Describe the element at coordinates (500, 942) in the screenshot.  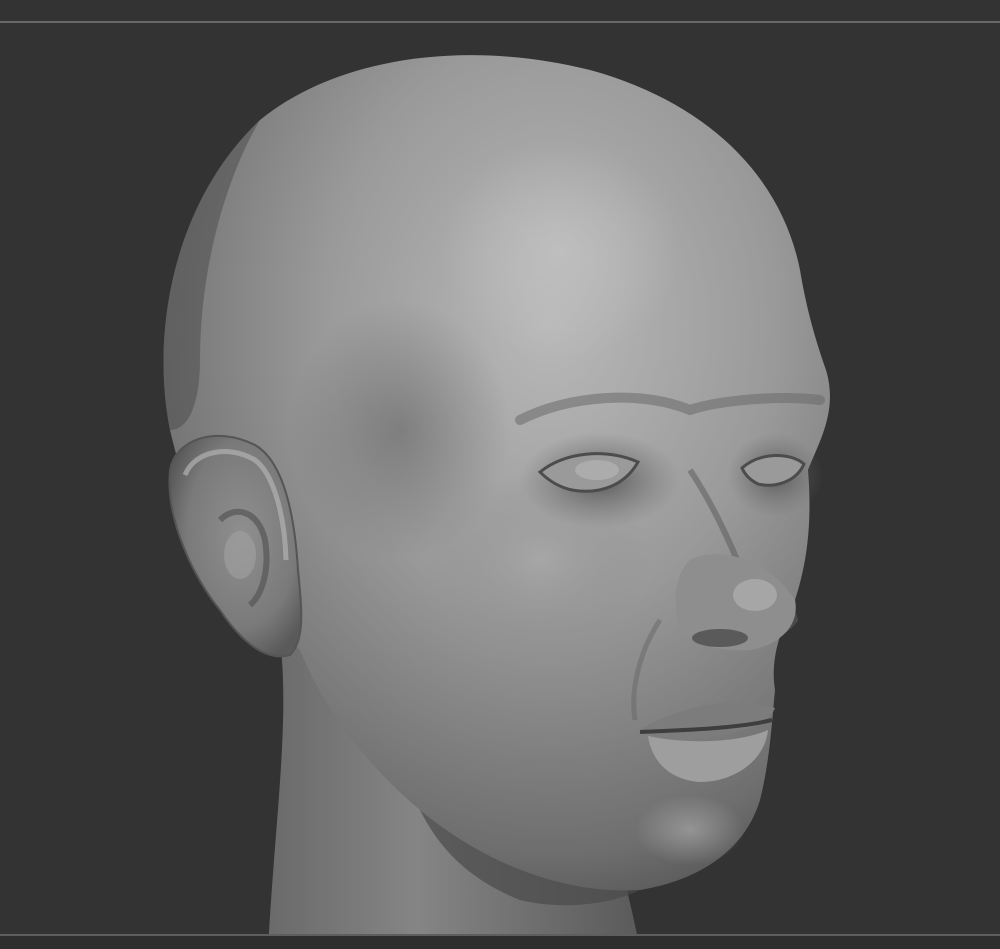
I see `bottom-status-strip` at that location.